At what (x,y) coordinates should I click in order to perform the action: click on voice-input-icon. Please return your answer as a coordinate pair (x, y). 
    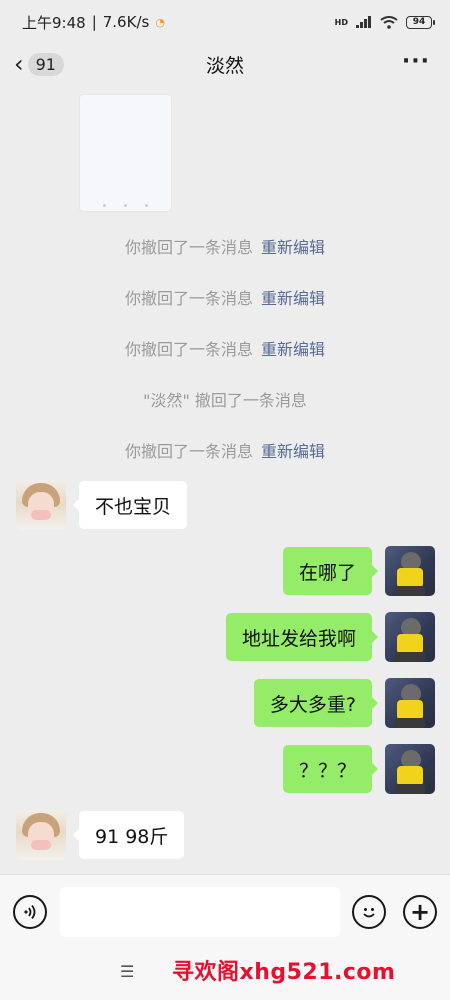
    Looking at the image, I should click on (30, 912).